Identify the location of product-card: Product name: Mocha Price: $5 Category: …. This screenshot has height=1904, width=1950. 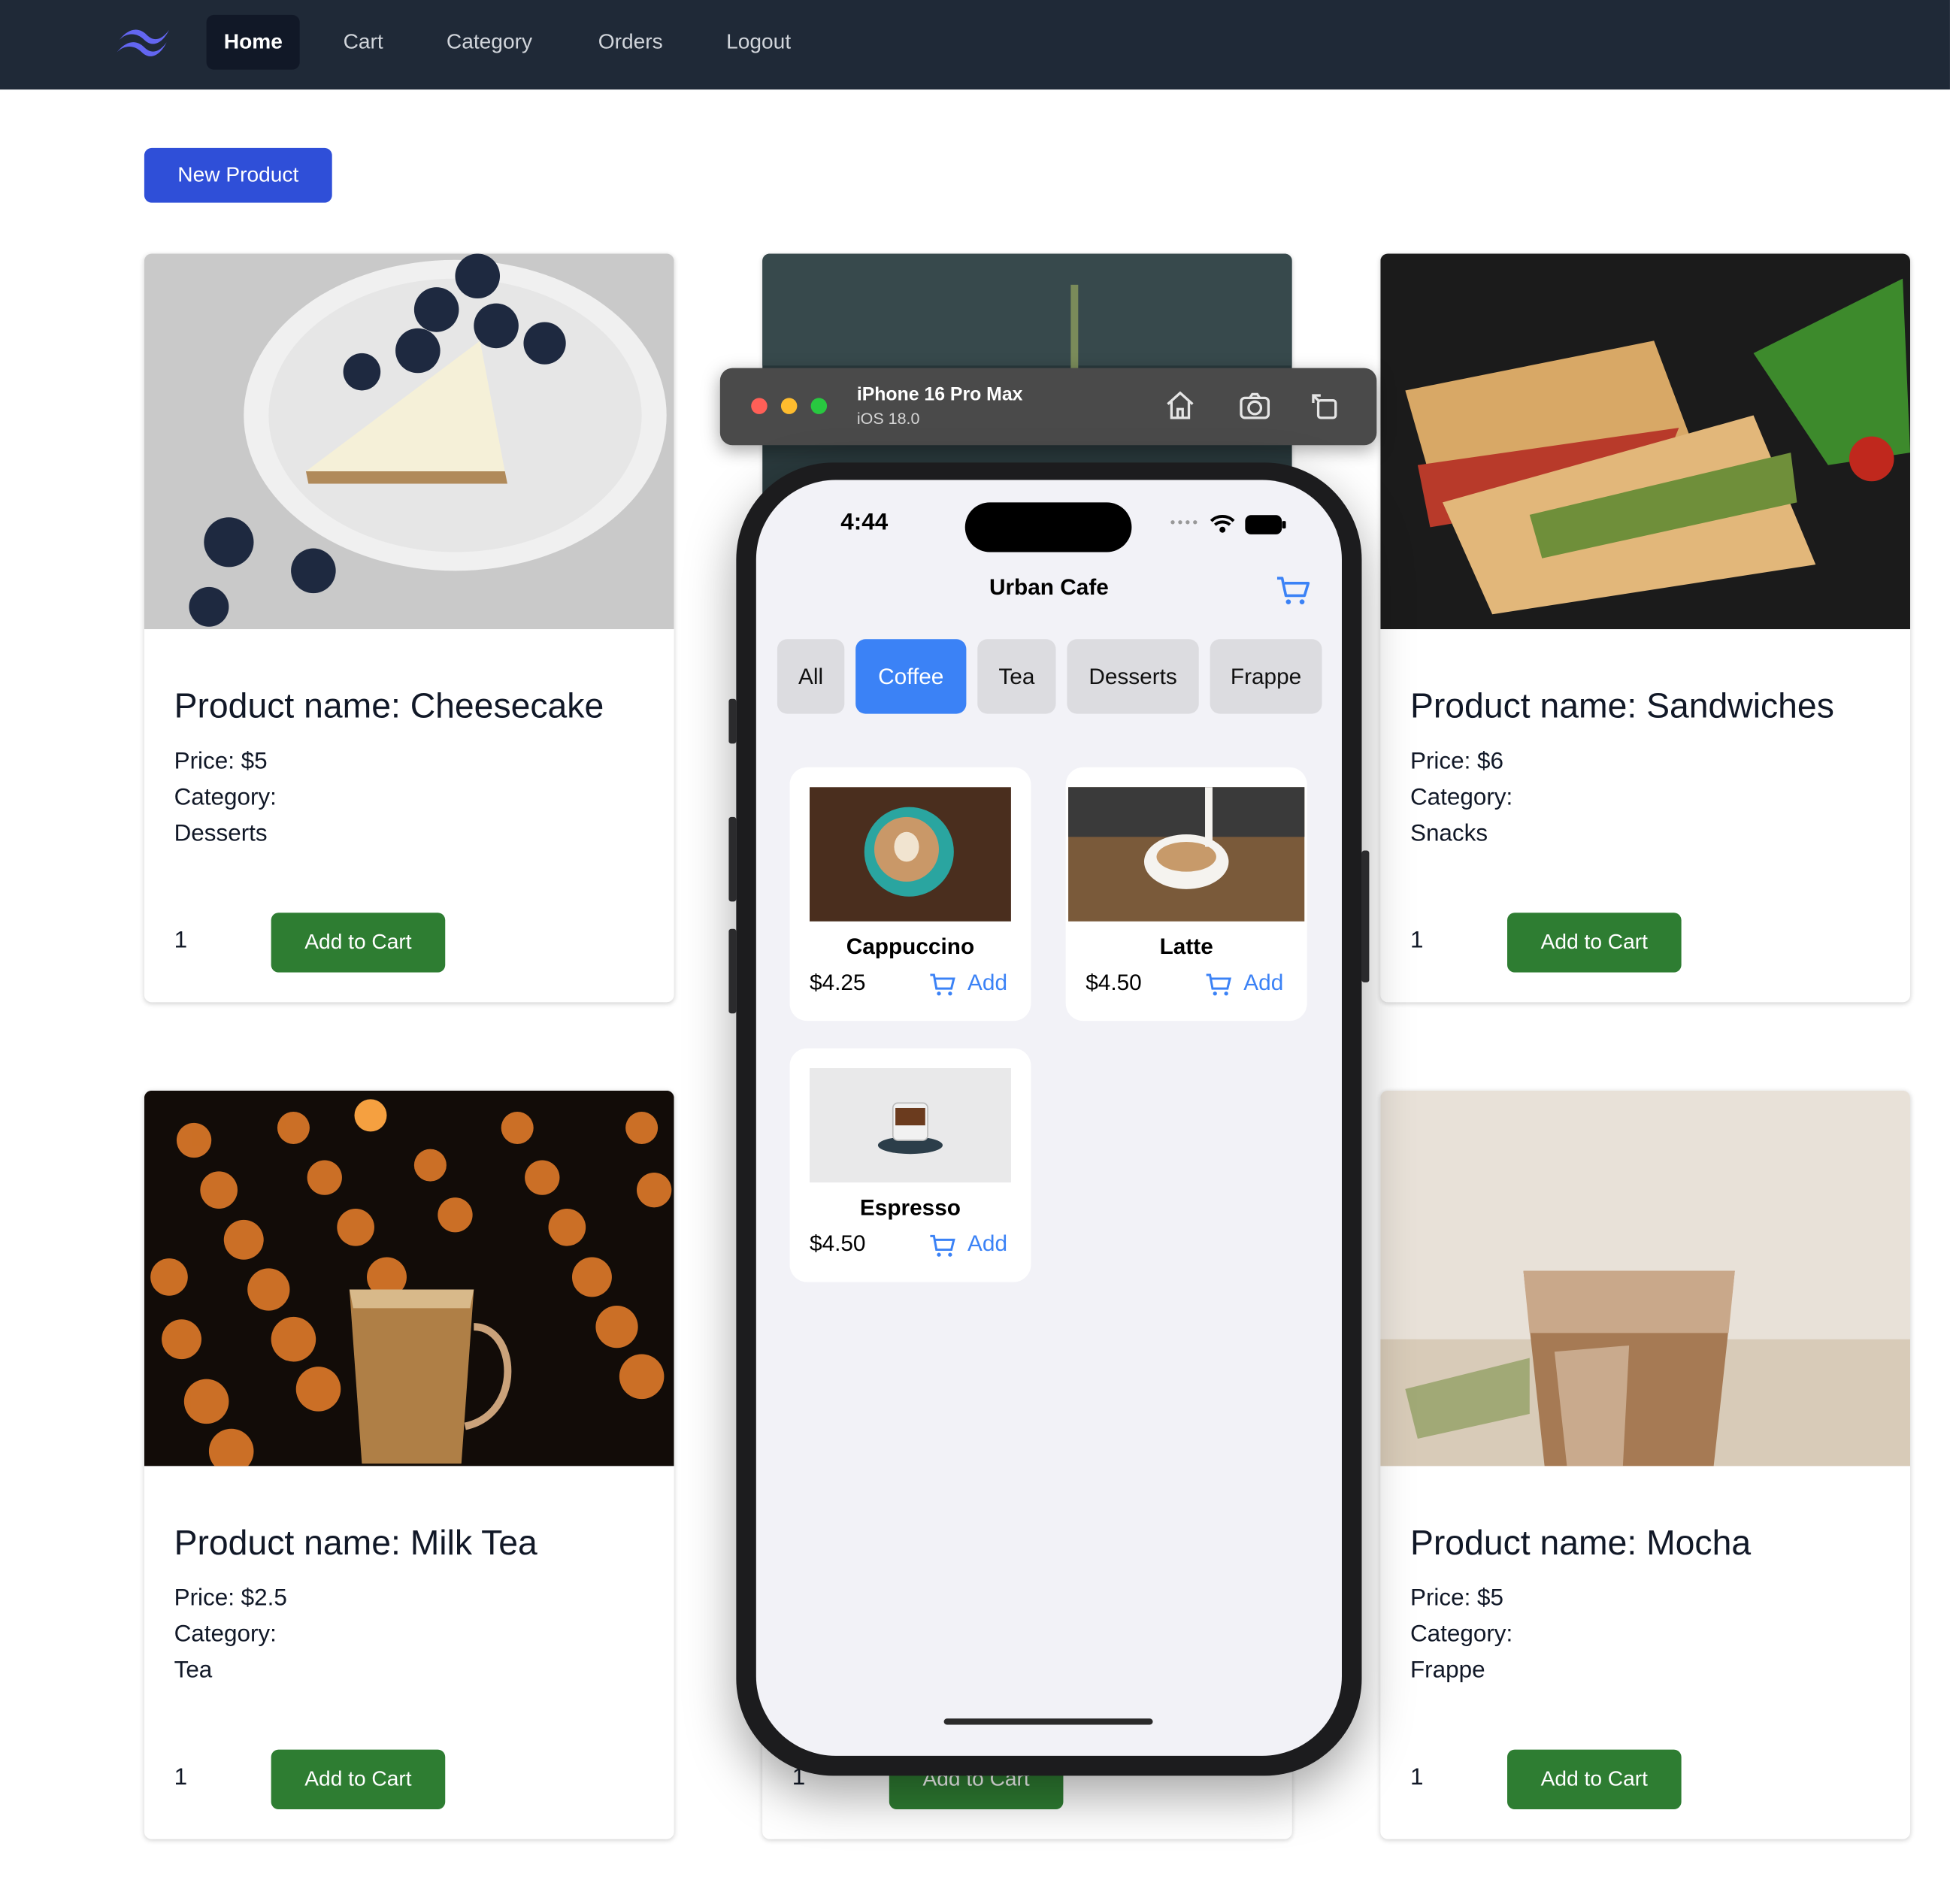
(1645, 1464).